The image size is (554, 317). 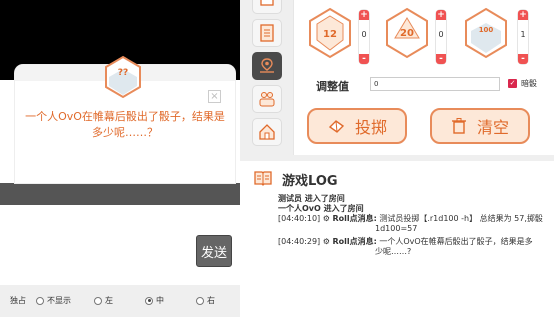 I want to click on radio-exclusive: 独占, so click(x=13, y=300).